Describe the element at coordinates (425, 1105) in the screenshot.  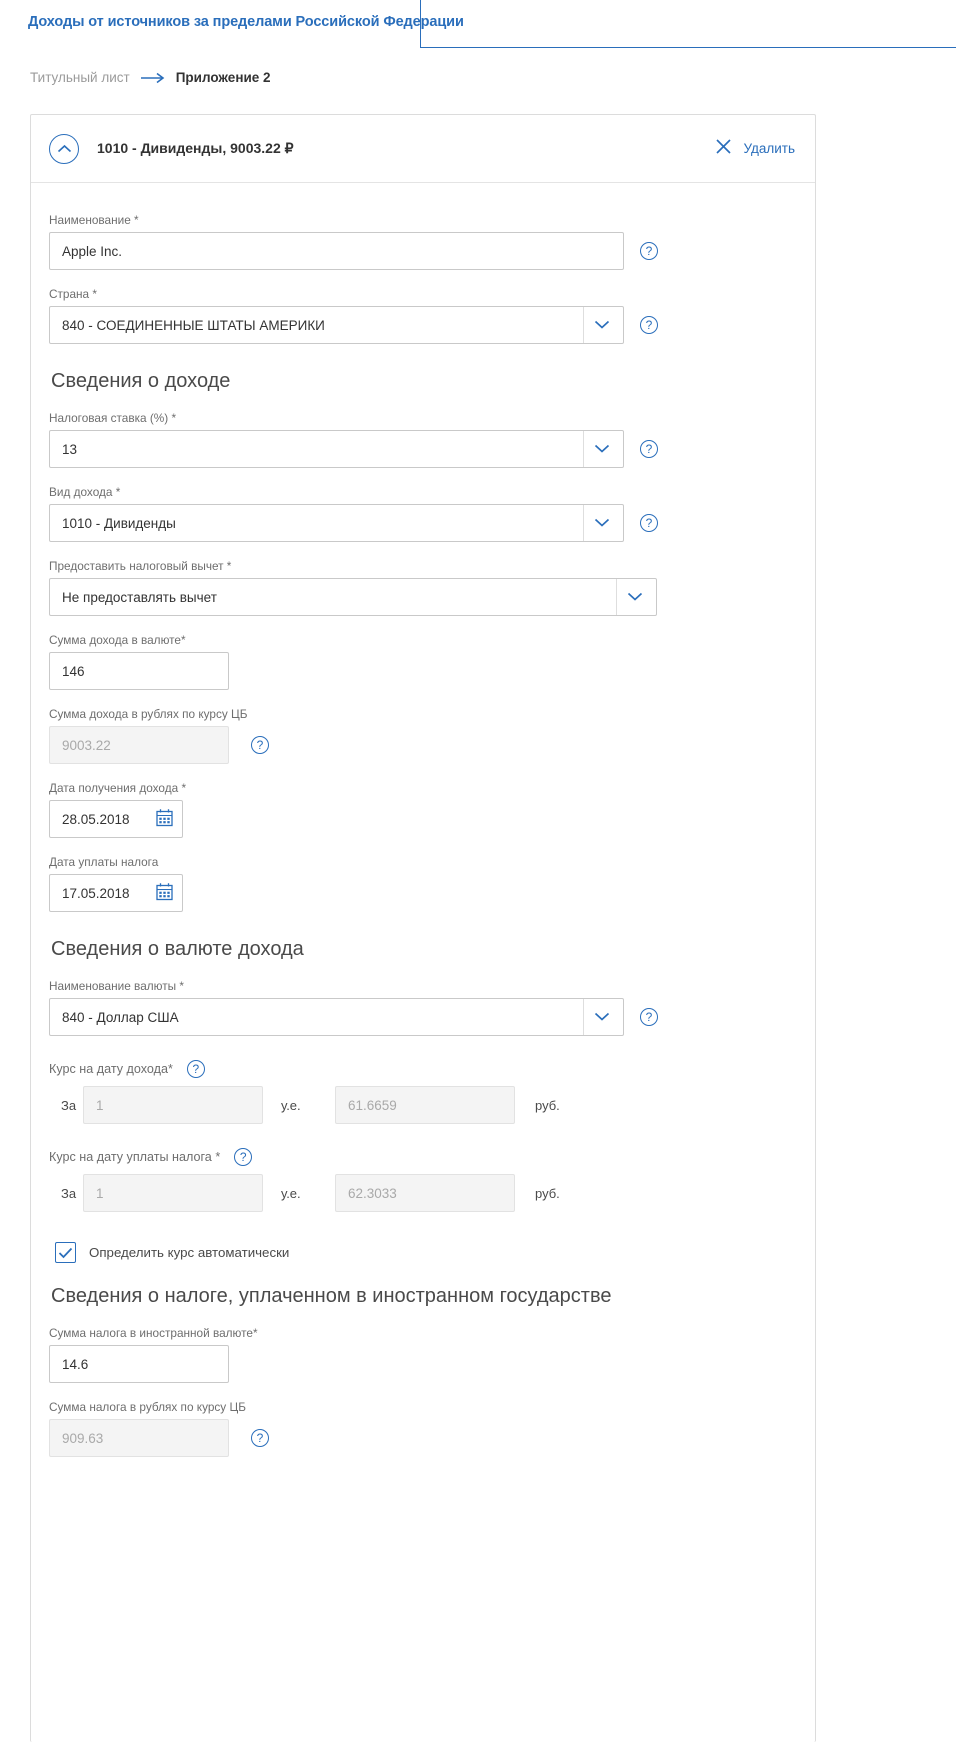
I see `rate-income-value-input: 61.6659` at that location.